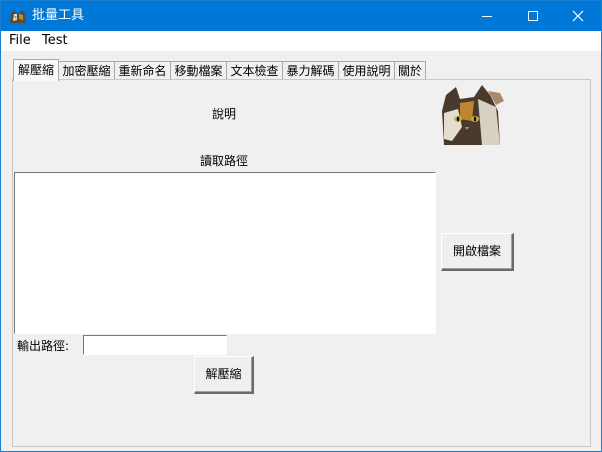 The width and height of the screenshot is (602, 452). I want to click on output-path-input, so click(155, 345).